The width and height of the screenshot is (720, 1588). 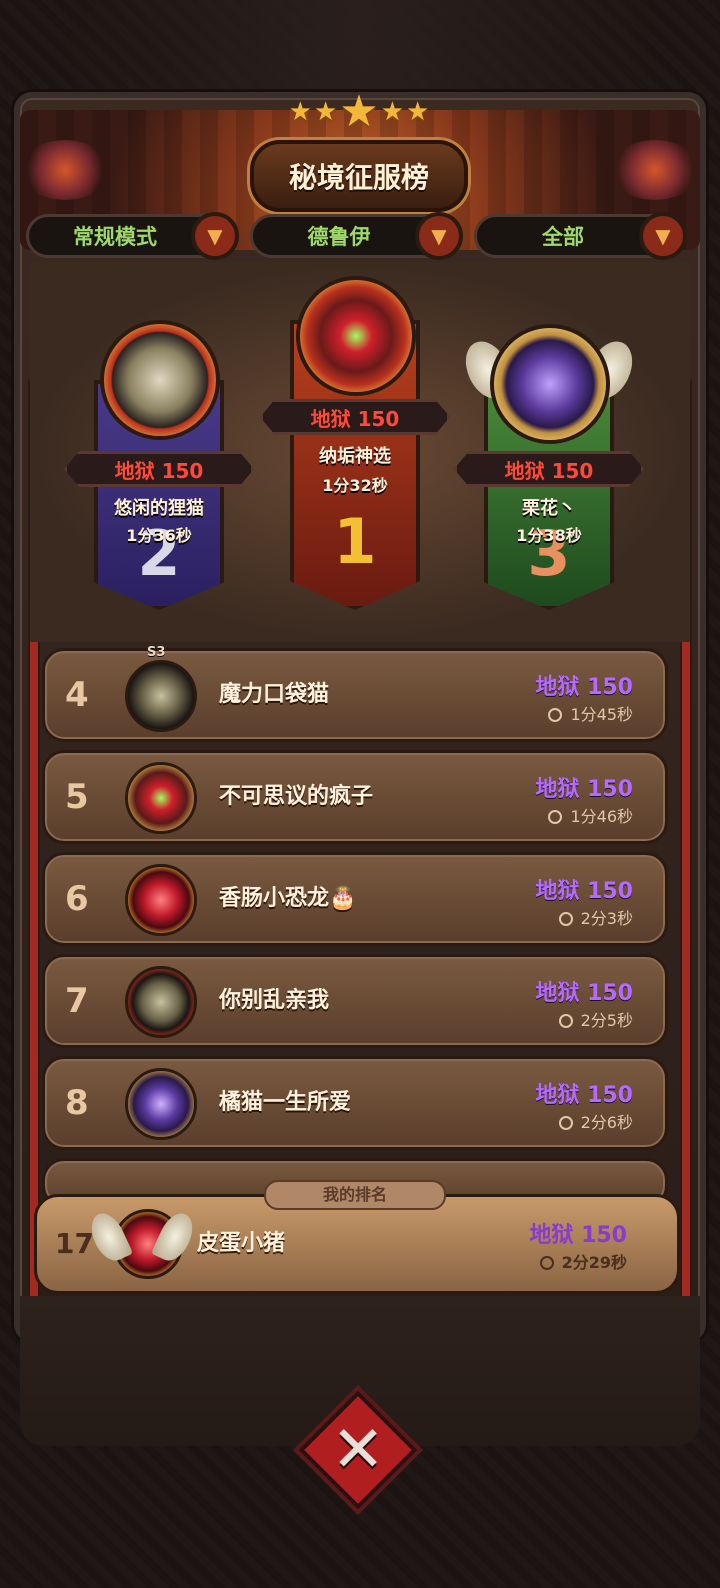 I want to click on podium-time: 1分36秒, so click(x=159, y=535).